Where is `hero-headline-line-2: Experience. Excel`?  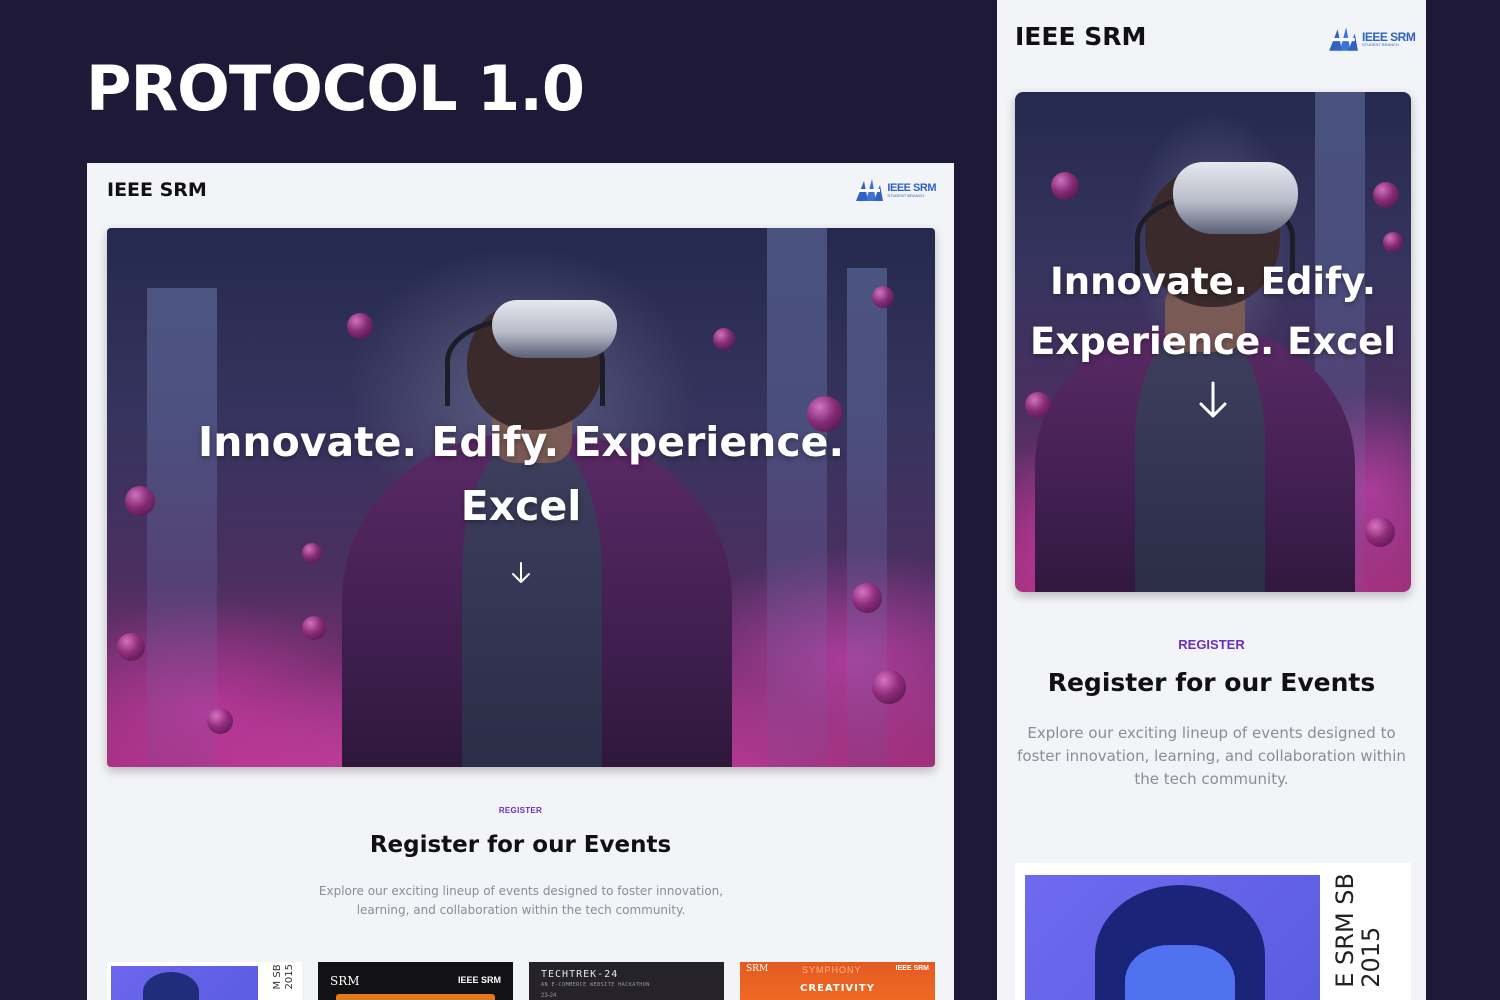 hero-headline-line-2: Experience. Excel is located at coordinates (1213, 341).